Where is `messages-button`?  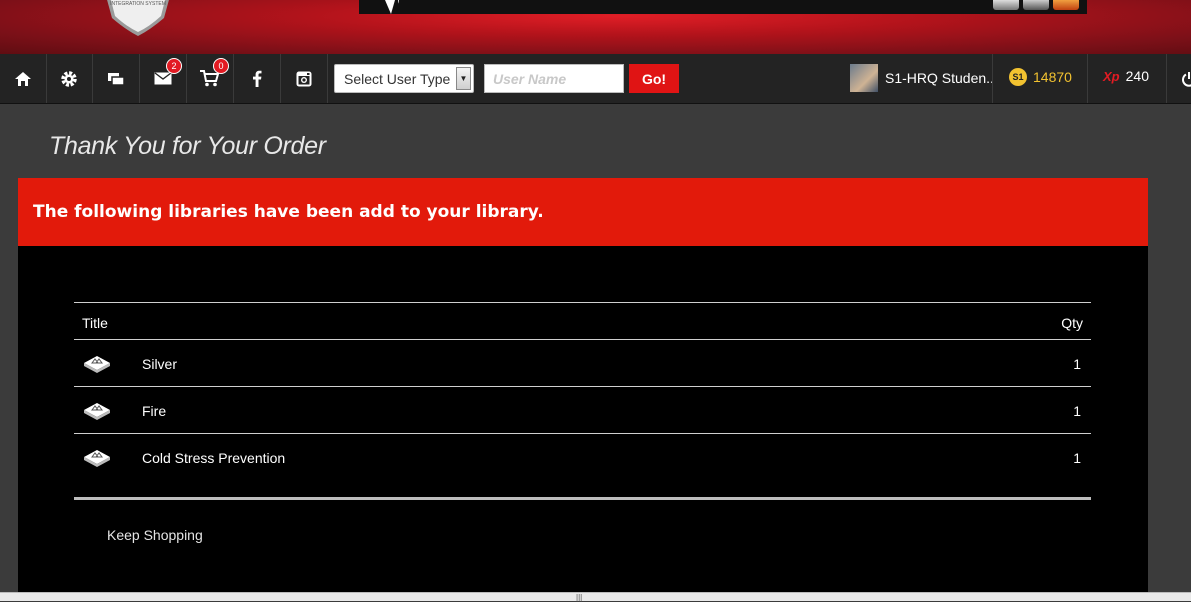
messages-button is located at coordinates (116, 78).